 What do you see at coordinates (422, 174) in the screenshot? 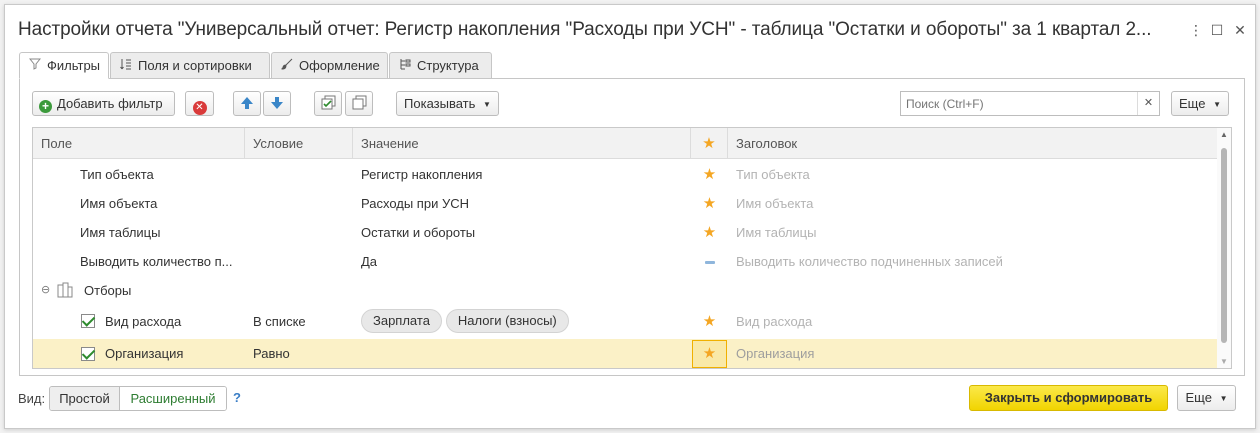
I see `row-value: Регистр накопления` at bounding box center [422, 174].